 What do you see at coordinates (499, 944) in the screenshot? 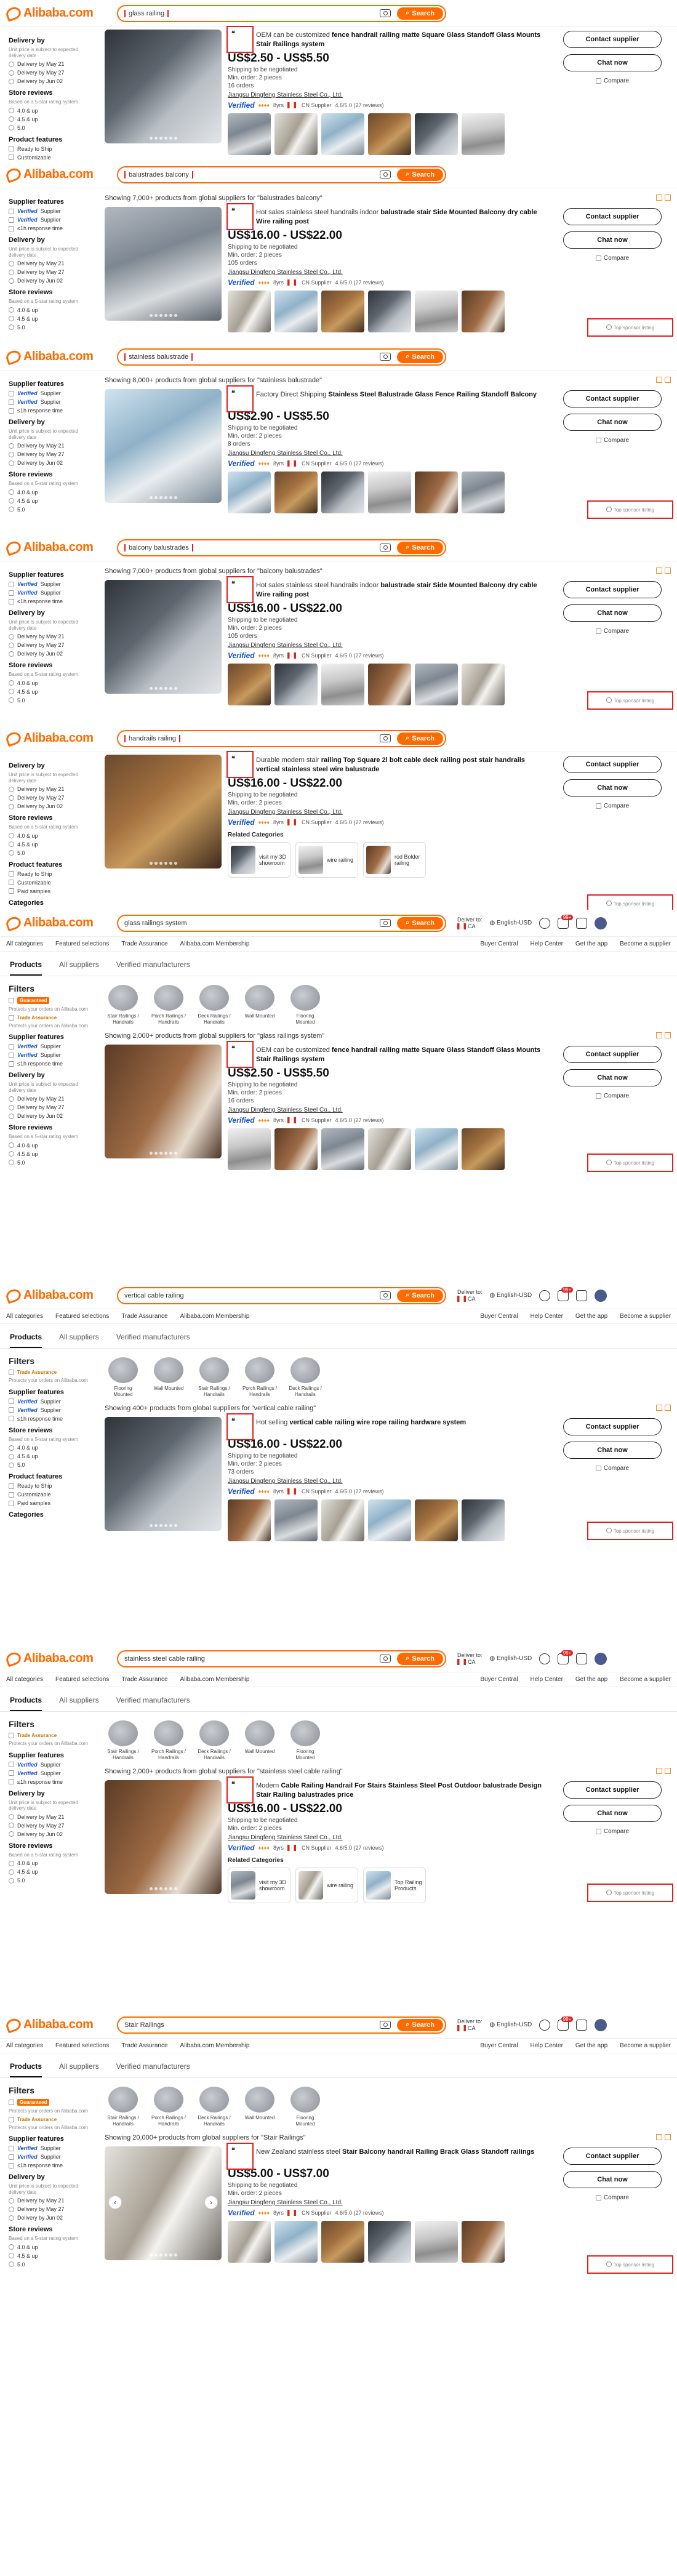
I see `subnav-buyer-central: Buyer Central` at bounding box center [499, 944].